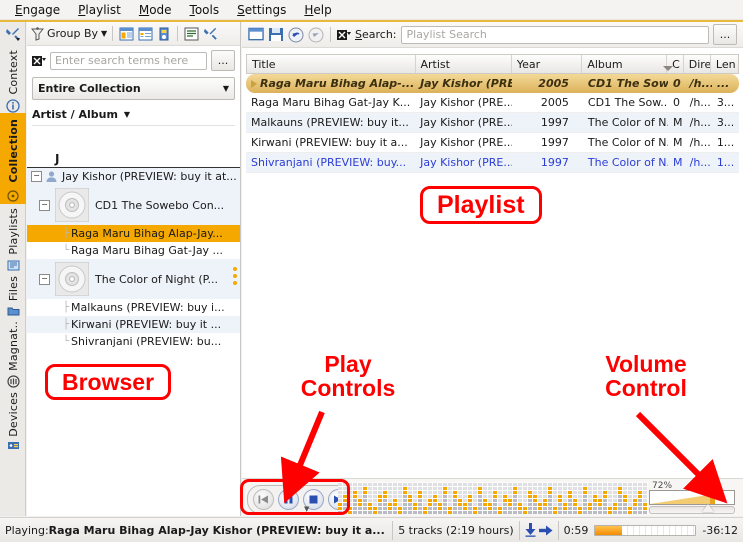  I want to click on funnel-icon, so click(37, 33).